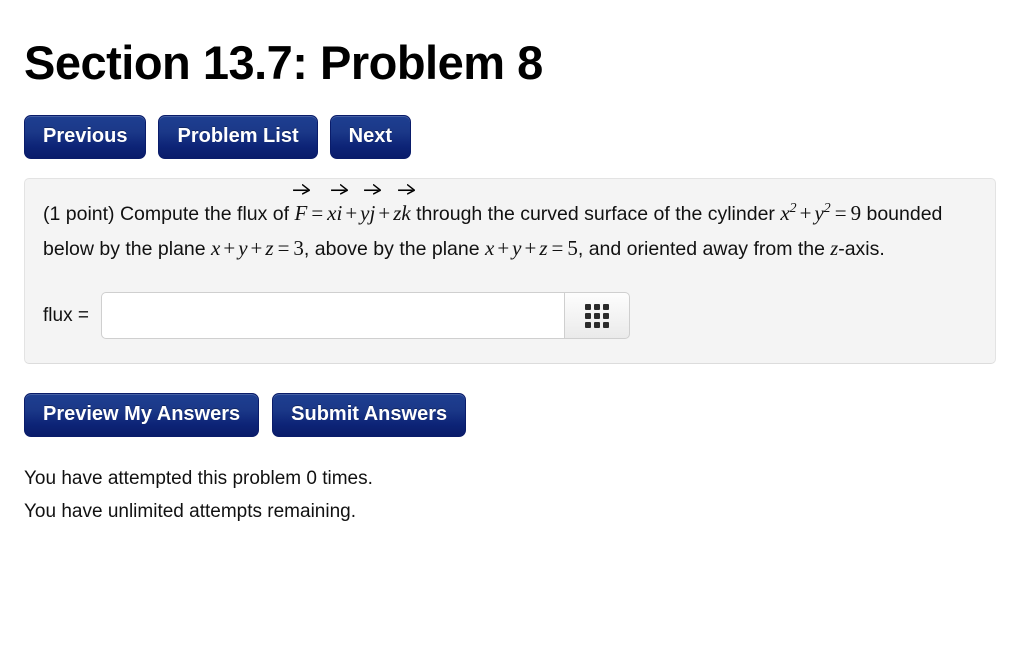  Describe the element at coordinates (391, 248) in the screenshot. I see `problem-text-4: , above by the plane` at that location.